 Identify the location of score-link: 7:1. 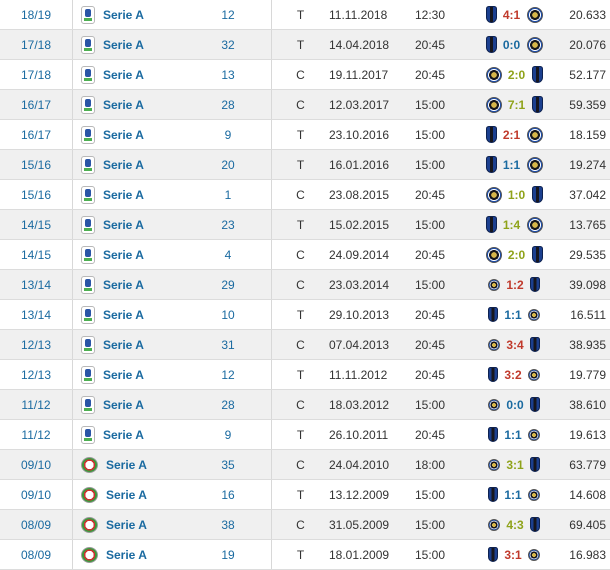
(517, 105).